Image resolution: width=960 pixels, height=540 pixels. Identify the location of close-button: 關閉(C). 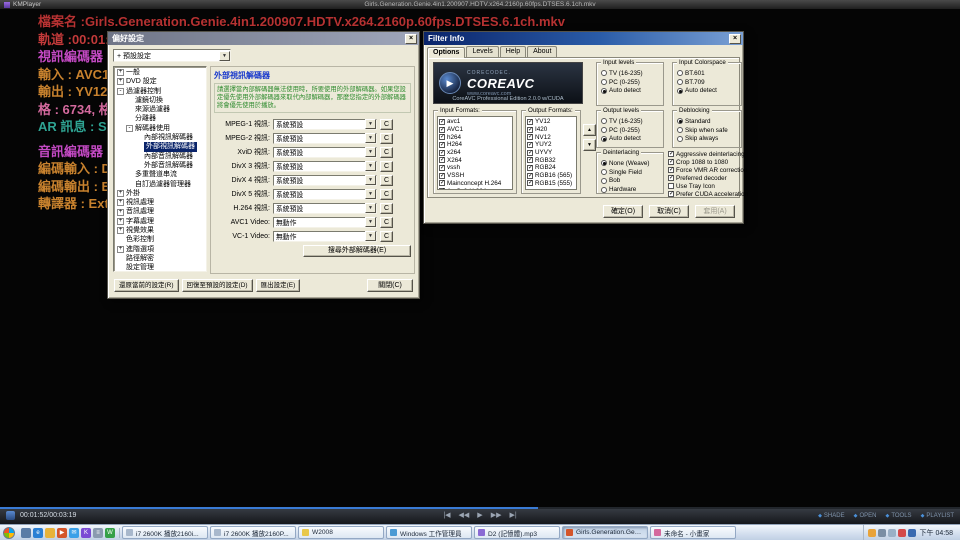
(390, 285).